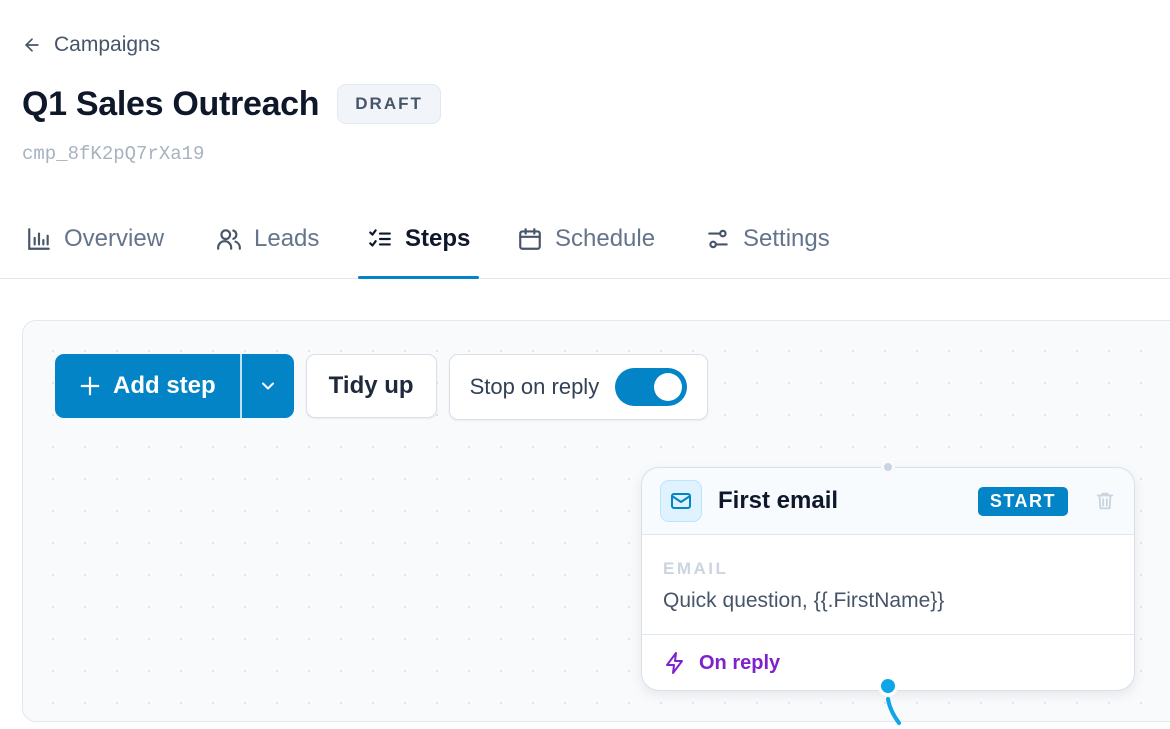 This screenshot has height=729, width=1170. I want to click on tab-steps: Steps, so click(419, 239).